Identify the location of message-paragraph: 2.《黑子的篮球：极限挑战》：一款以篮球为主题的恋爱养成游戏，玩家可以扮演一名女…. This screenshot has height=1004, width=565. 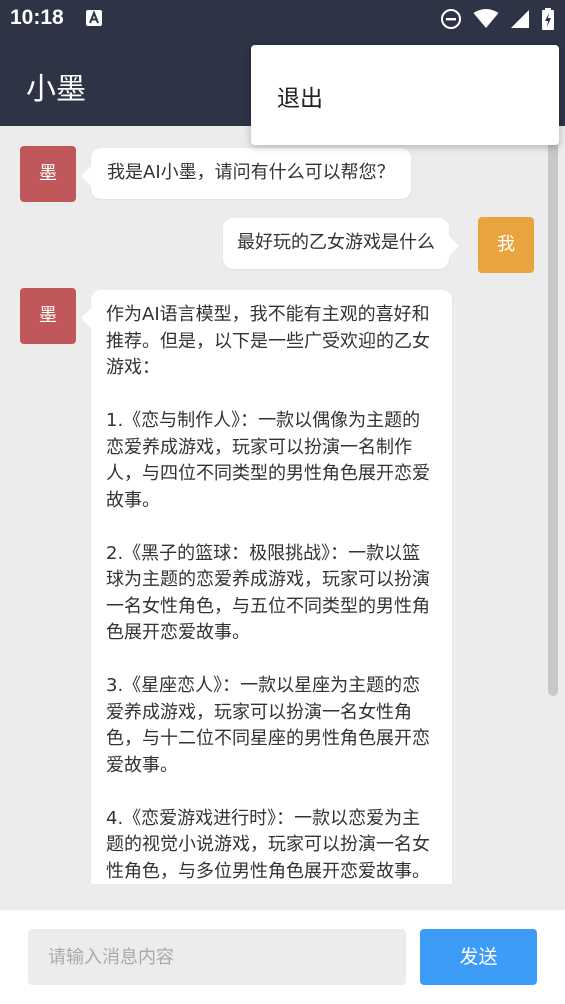
(268, 593).